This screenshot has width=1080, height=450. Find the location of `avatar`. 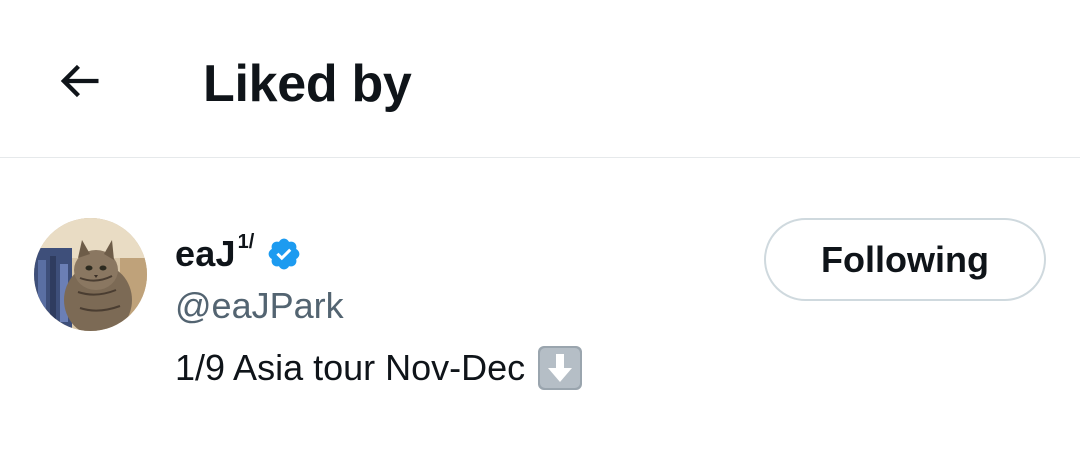

avatar is located at coordinates (90, 274).